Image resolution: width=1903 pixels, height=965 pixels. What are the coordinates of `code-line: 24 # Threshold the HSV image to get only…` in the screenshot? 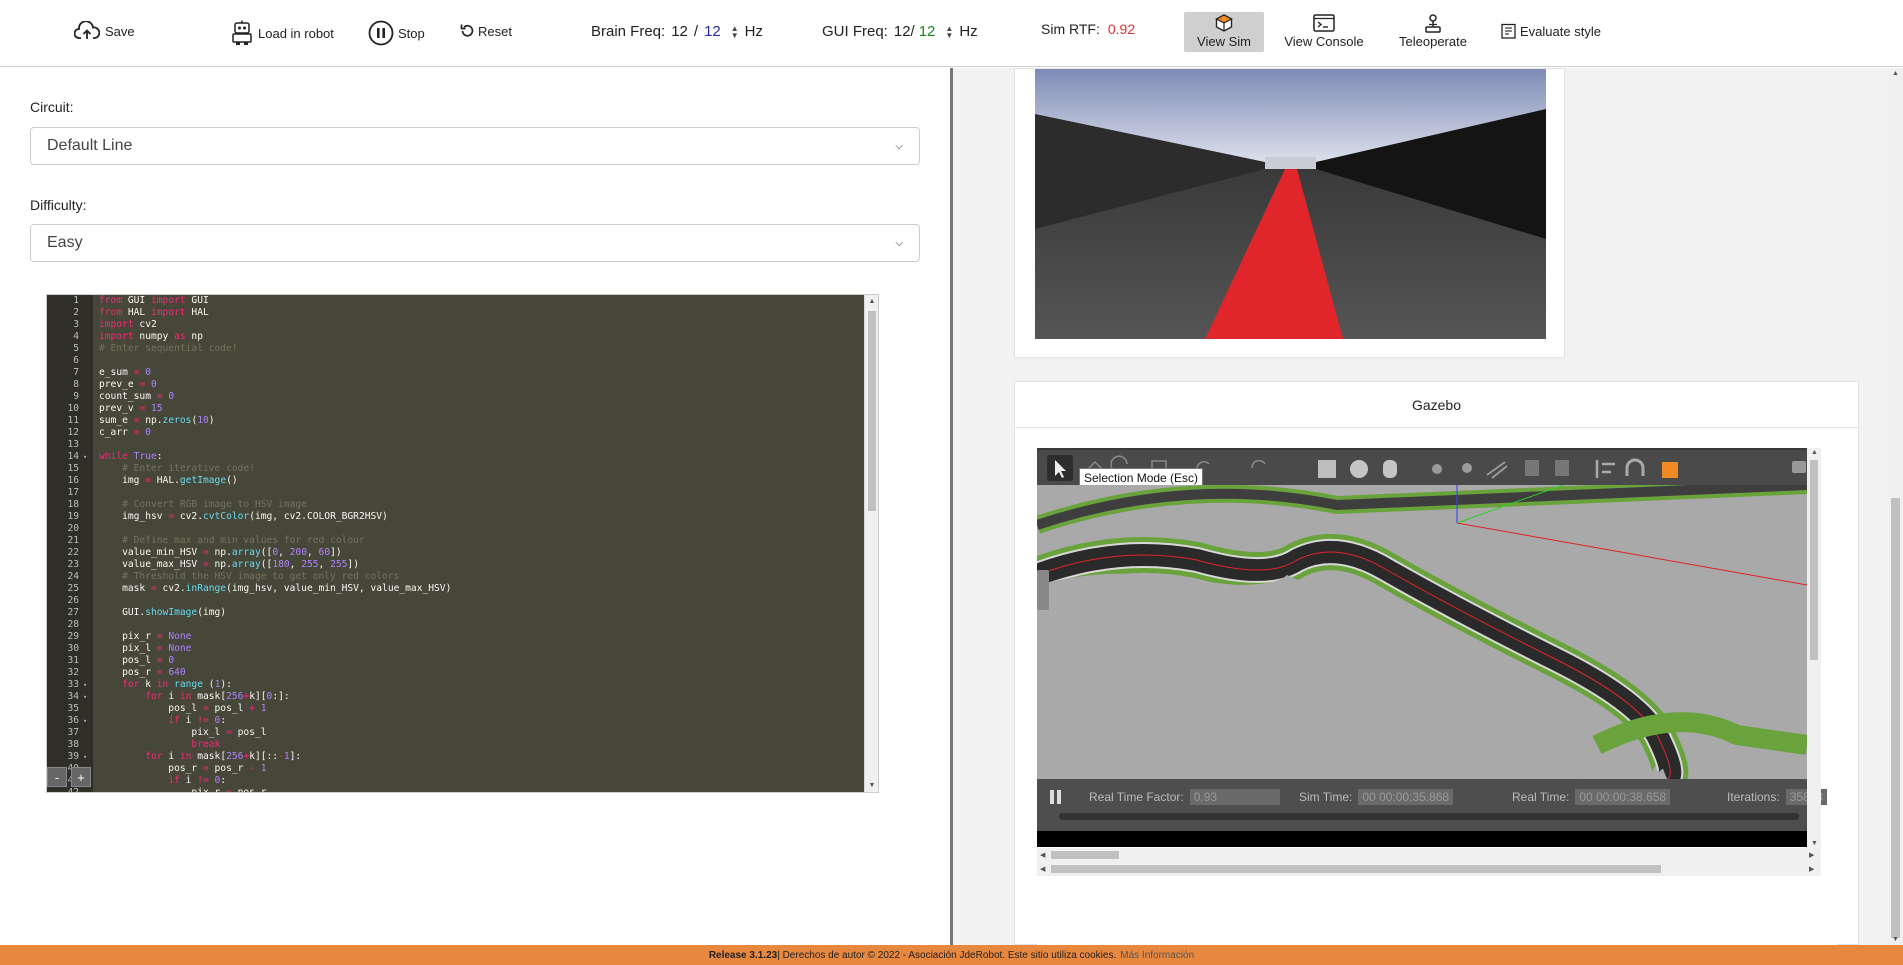 It's located at (462, 577).